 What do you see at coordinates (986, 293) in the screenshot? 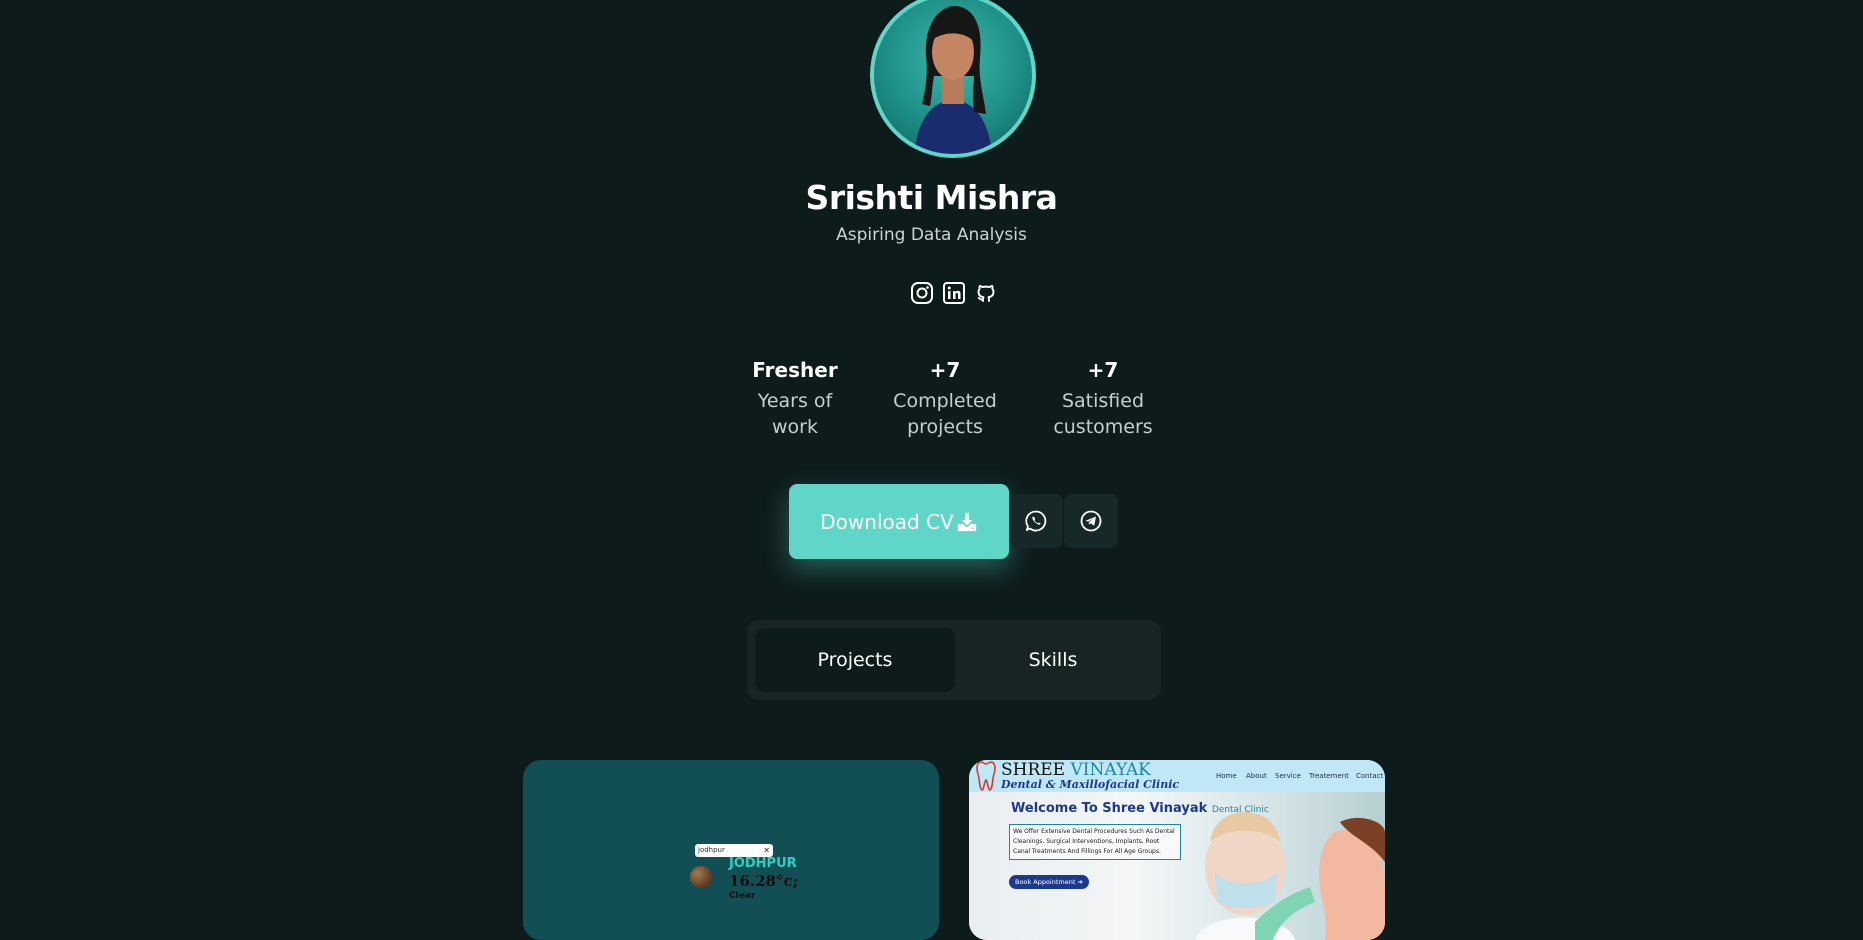
I see `github-icon` at bounding box center [986, 293].